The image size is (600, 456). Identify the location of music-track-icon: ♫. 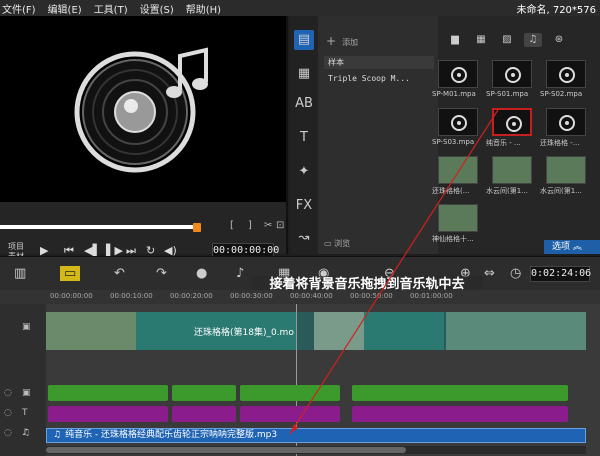
(26, 433).